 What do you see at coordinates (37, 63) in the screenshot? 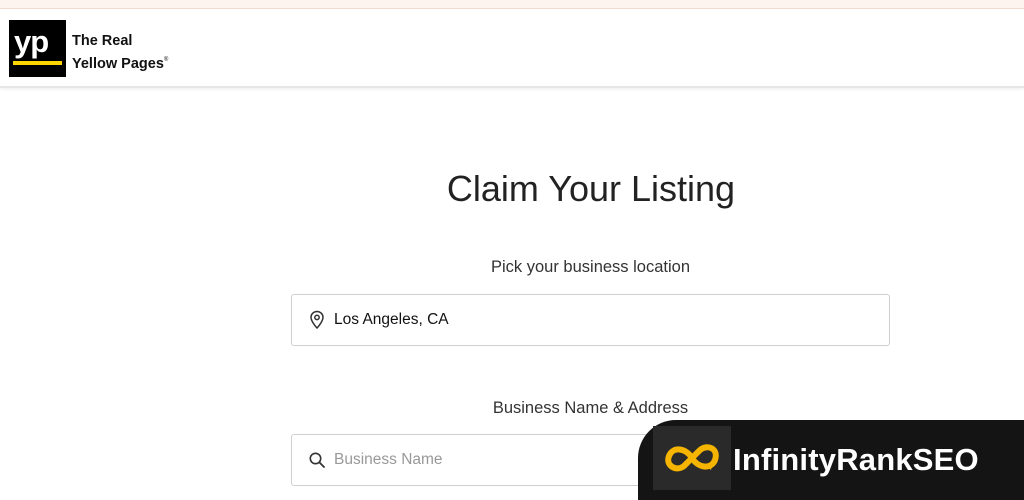
I see `logo-underline` at bounding box center [37, 63].